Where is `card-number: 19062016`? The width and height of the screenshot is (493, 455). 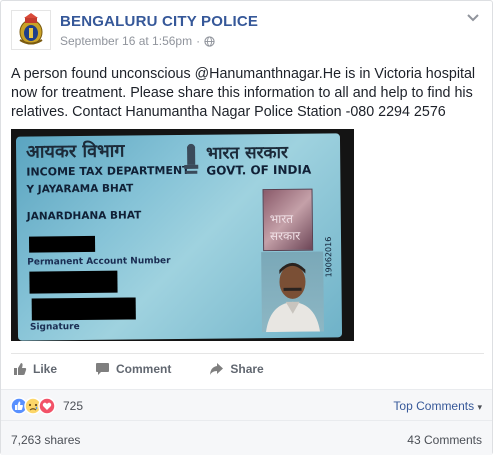 card-number: 19062016 is located at coordinates (329, 257).